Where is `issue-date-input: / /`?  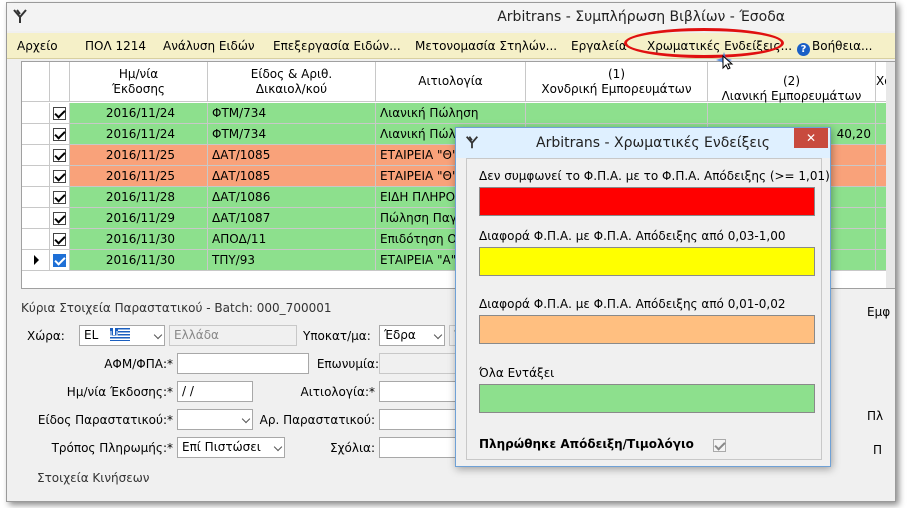 issue-date-input: / / is located at coordinates (215, 391).